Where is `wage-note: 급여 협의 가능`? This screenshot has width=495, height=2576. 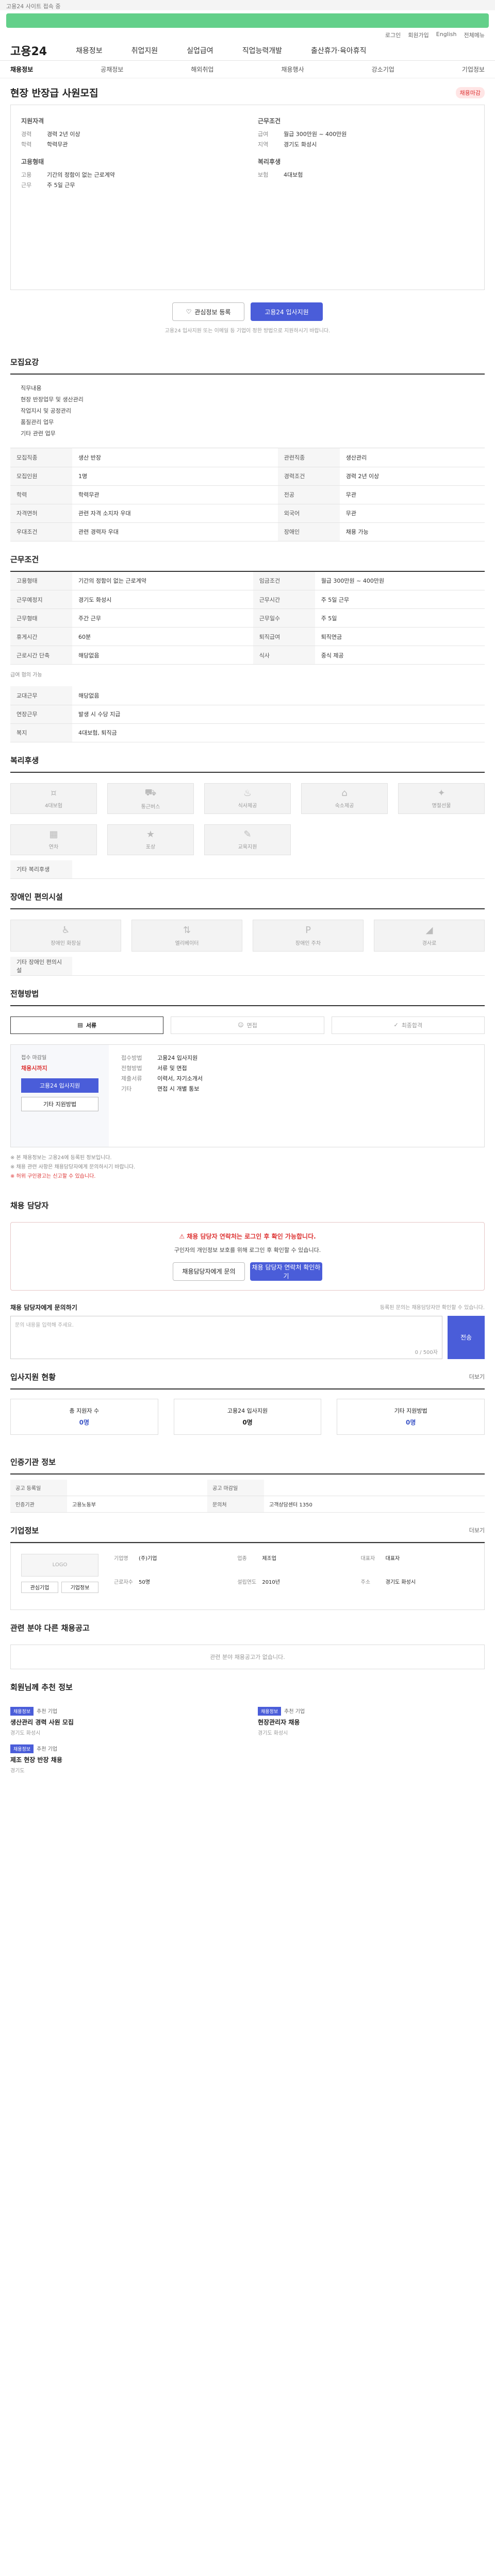 wage-note: 급여 협의 가능 is located at coordinates (26, 675).